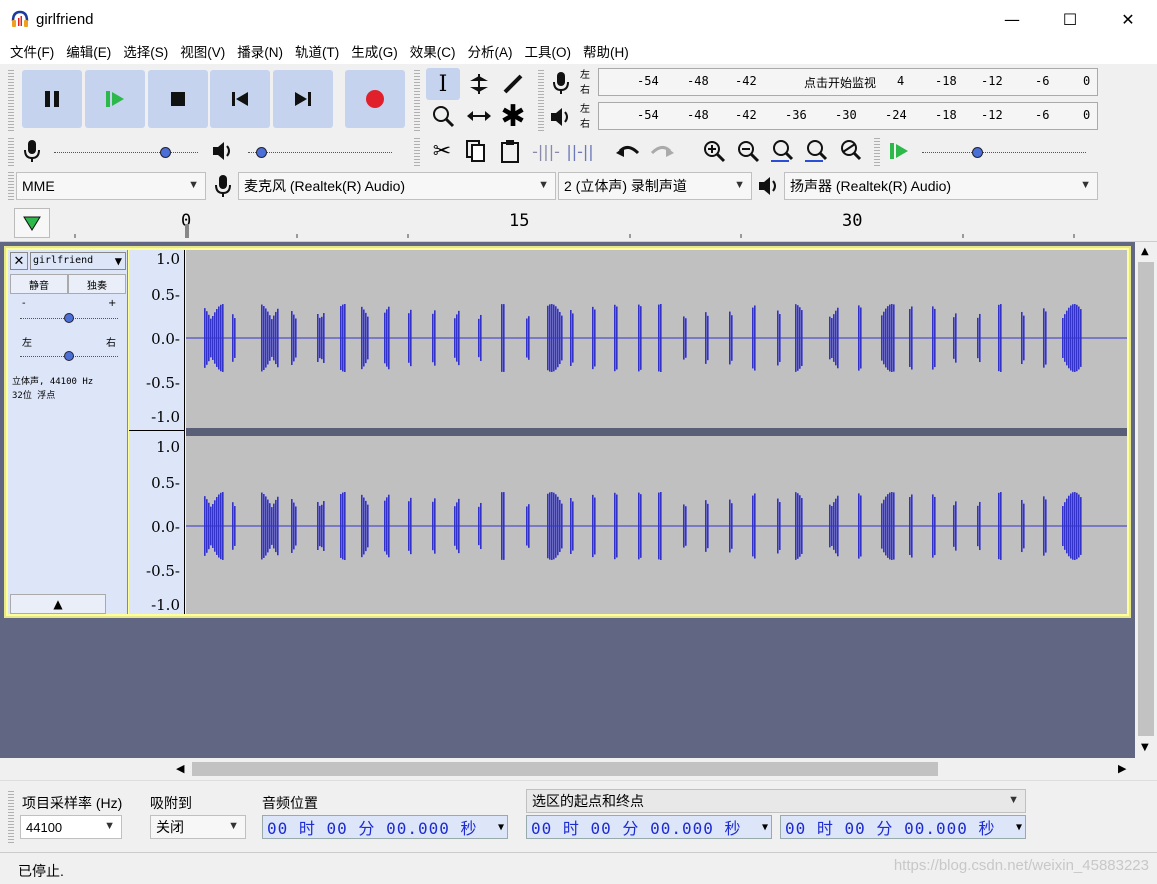 Image resolution: width=1157 pixels, height=884 pixels. What do you see at coordinates (1005, 151) in the screenshot?
I see `playback-speed-slider` at bounding box center [1005, 151].